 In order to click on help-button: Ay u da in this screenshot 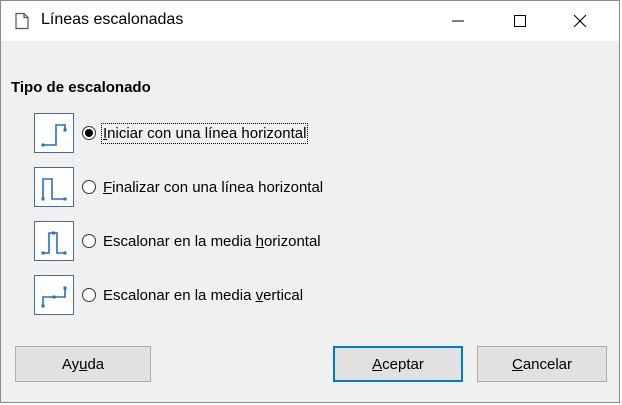, I will do `click(83, 364)`.